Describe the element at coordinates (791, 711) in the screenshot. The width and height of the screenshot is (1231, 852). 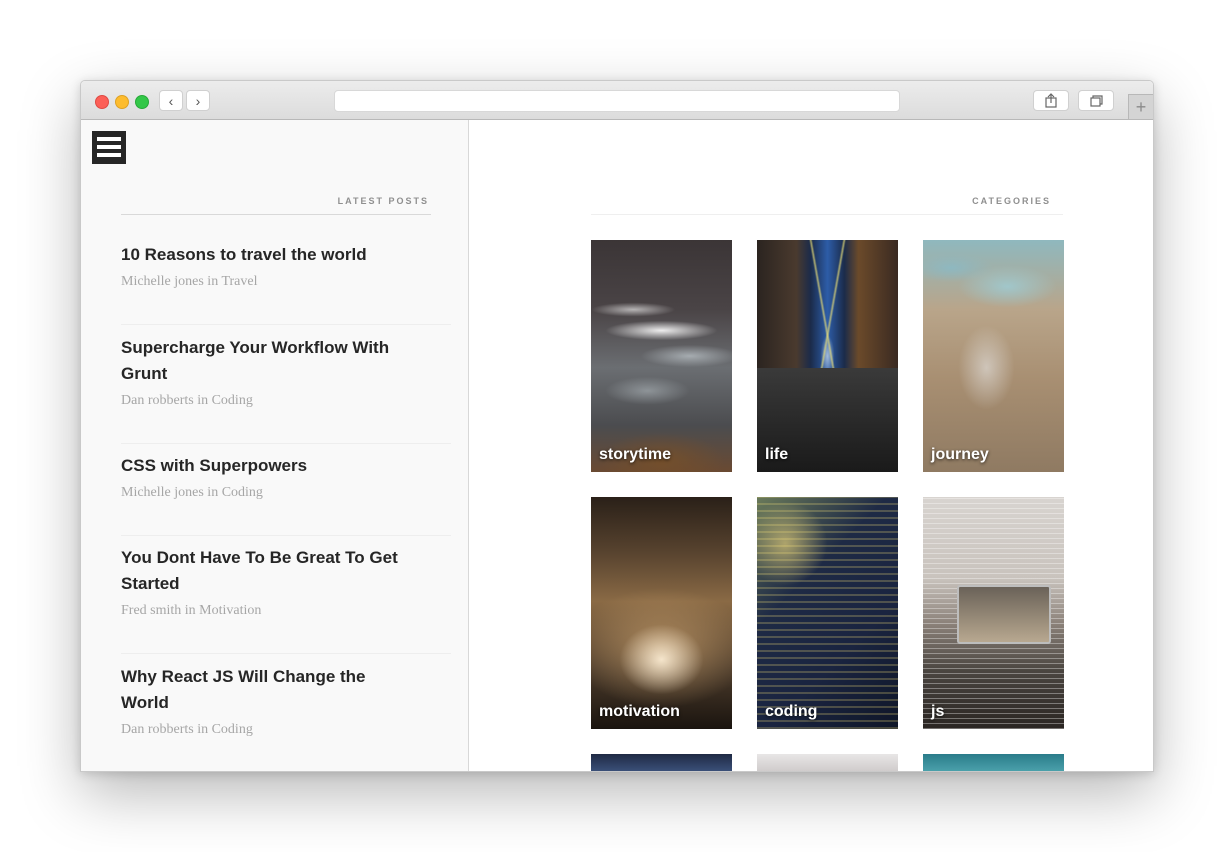
I see `category-label: coding` at that location.